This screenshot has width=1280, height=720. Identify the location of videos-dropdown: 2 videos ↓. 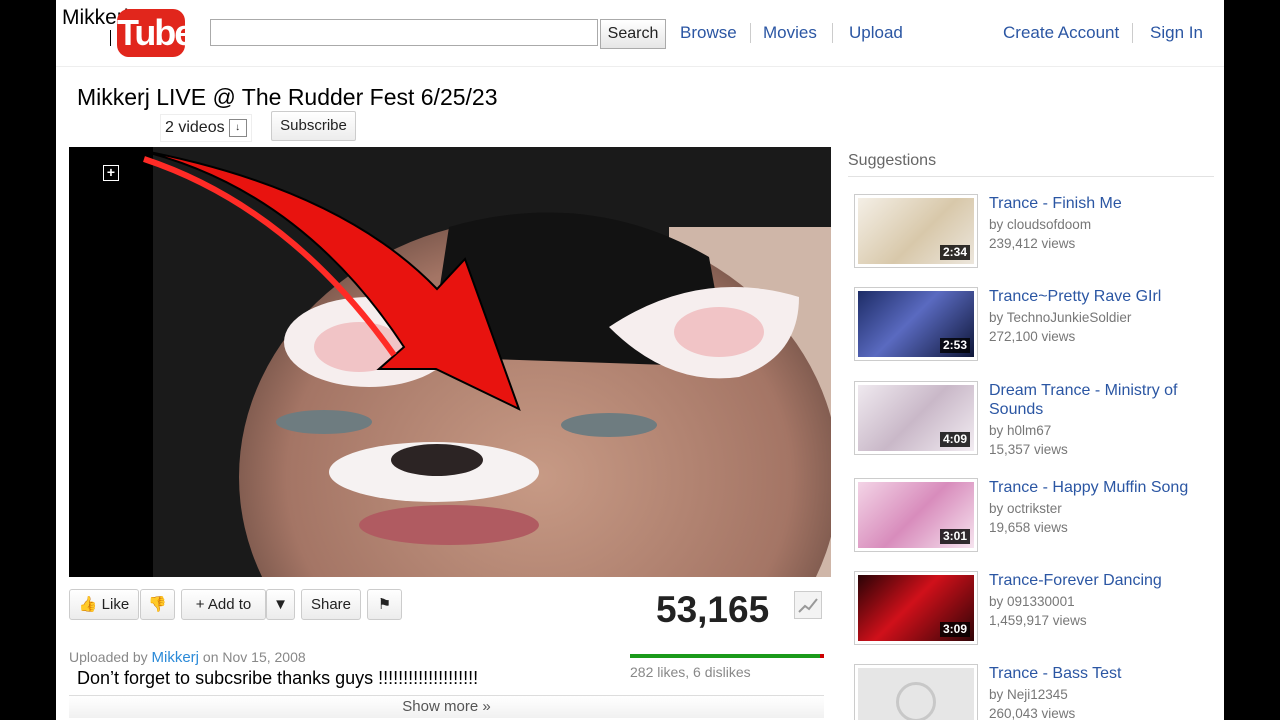
(206, 128).